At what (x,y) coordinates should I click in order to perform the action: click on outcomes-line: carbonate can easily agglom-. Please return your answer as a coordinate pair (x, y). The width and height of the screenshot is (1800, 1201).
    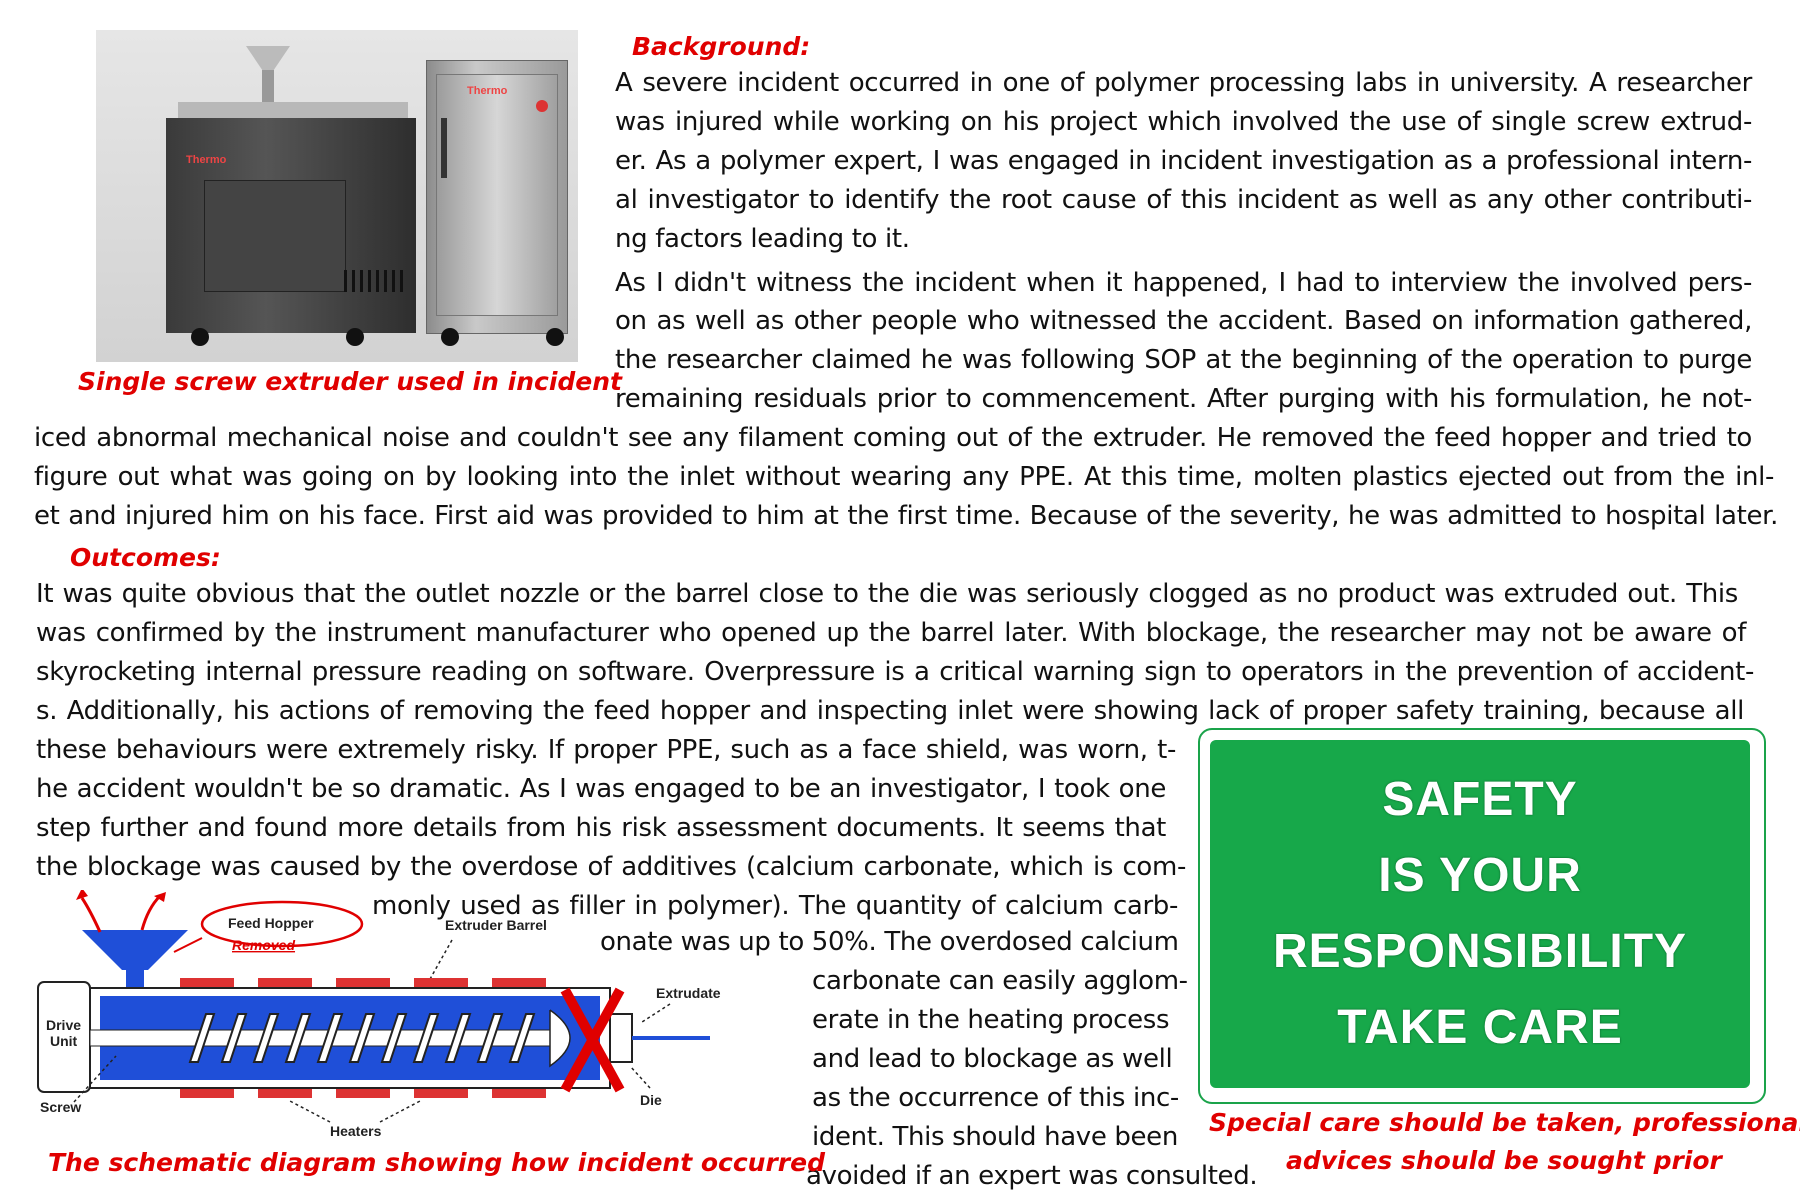
    Looking at the image, I should click on (1000, 981).